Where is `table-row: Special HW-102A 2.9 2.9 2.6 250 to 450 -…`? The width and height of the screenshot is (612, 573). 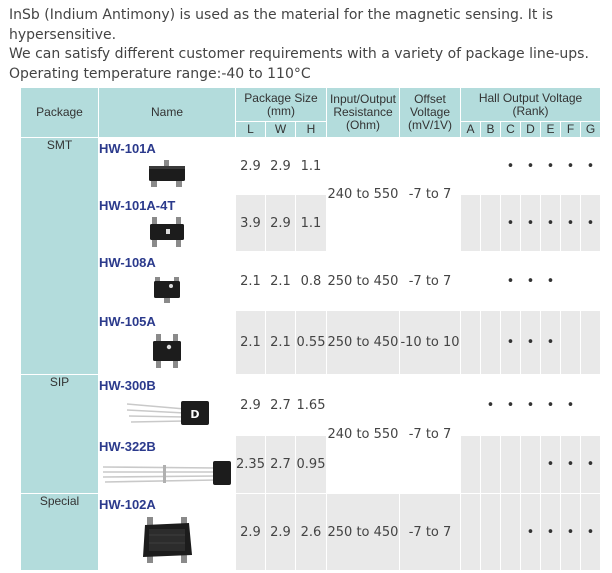
table-row: Special HW-102A 2.9 2.9 2.6 250 to 450 -… is located at coordinates (311, 532).